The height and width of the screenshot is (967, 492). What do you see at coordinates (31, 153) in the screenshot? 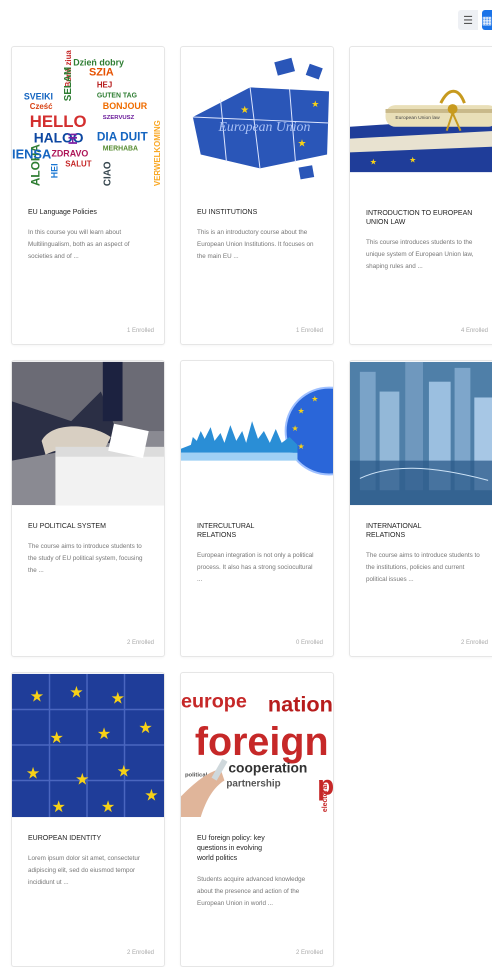
I see `svg-text: IENSA` at bounding box center [31, 153].